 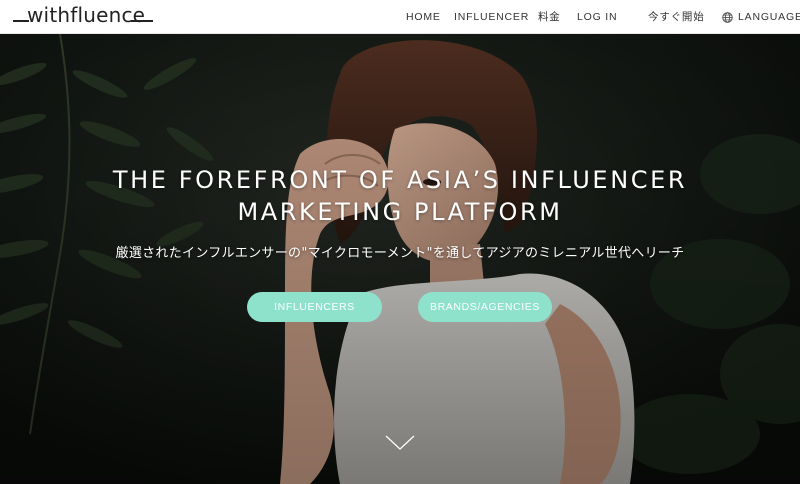 What do you see at coordinates (314, 307) in the screenshot?
I see `influencers-button: INFLUENCERS` at bounding box center [314, 307].